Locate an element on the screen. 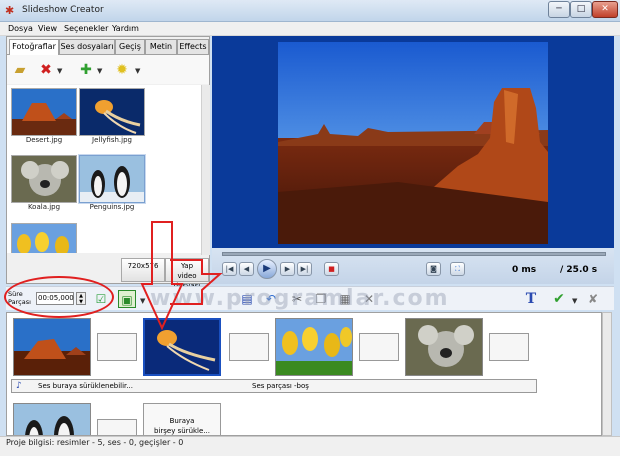 Image resolution: width=620 pixels, height=456 pixels. delete-dropdown-icon: ▼ is located at coordinates (59, 71).